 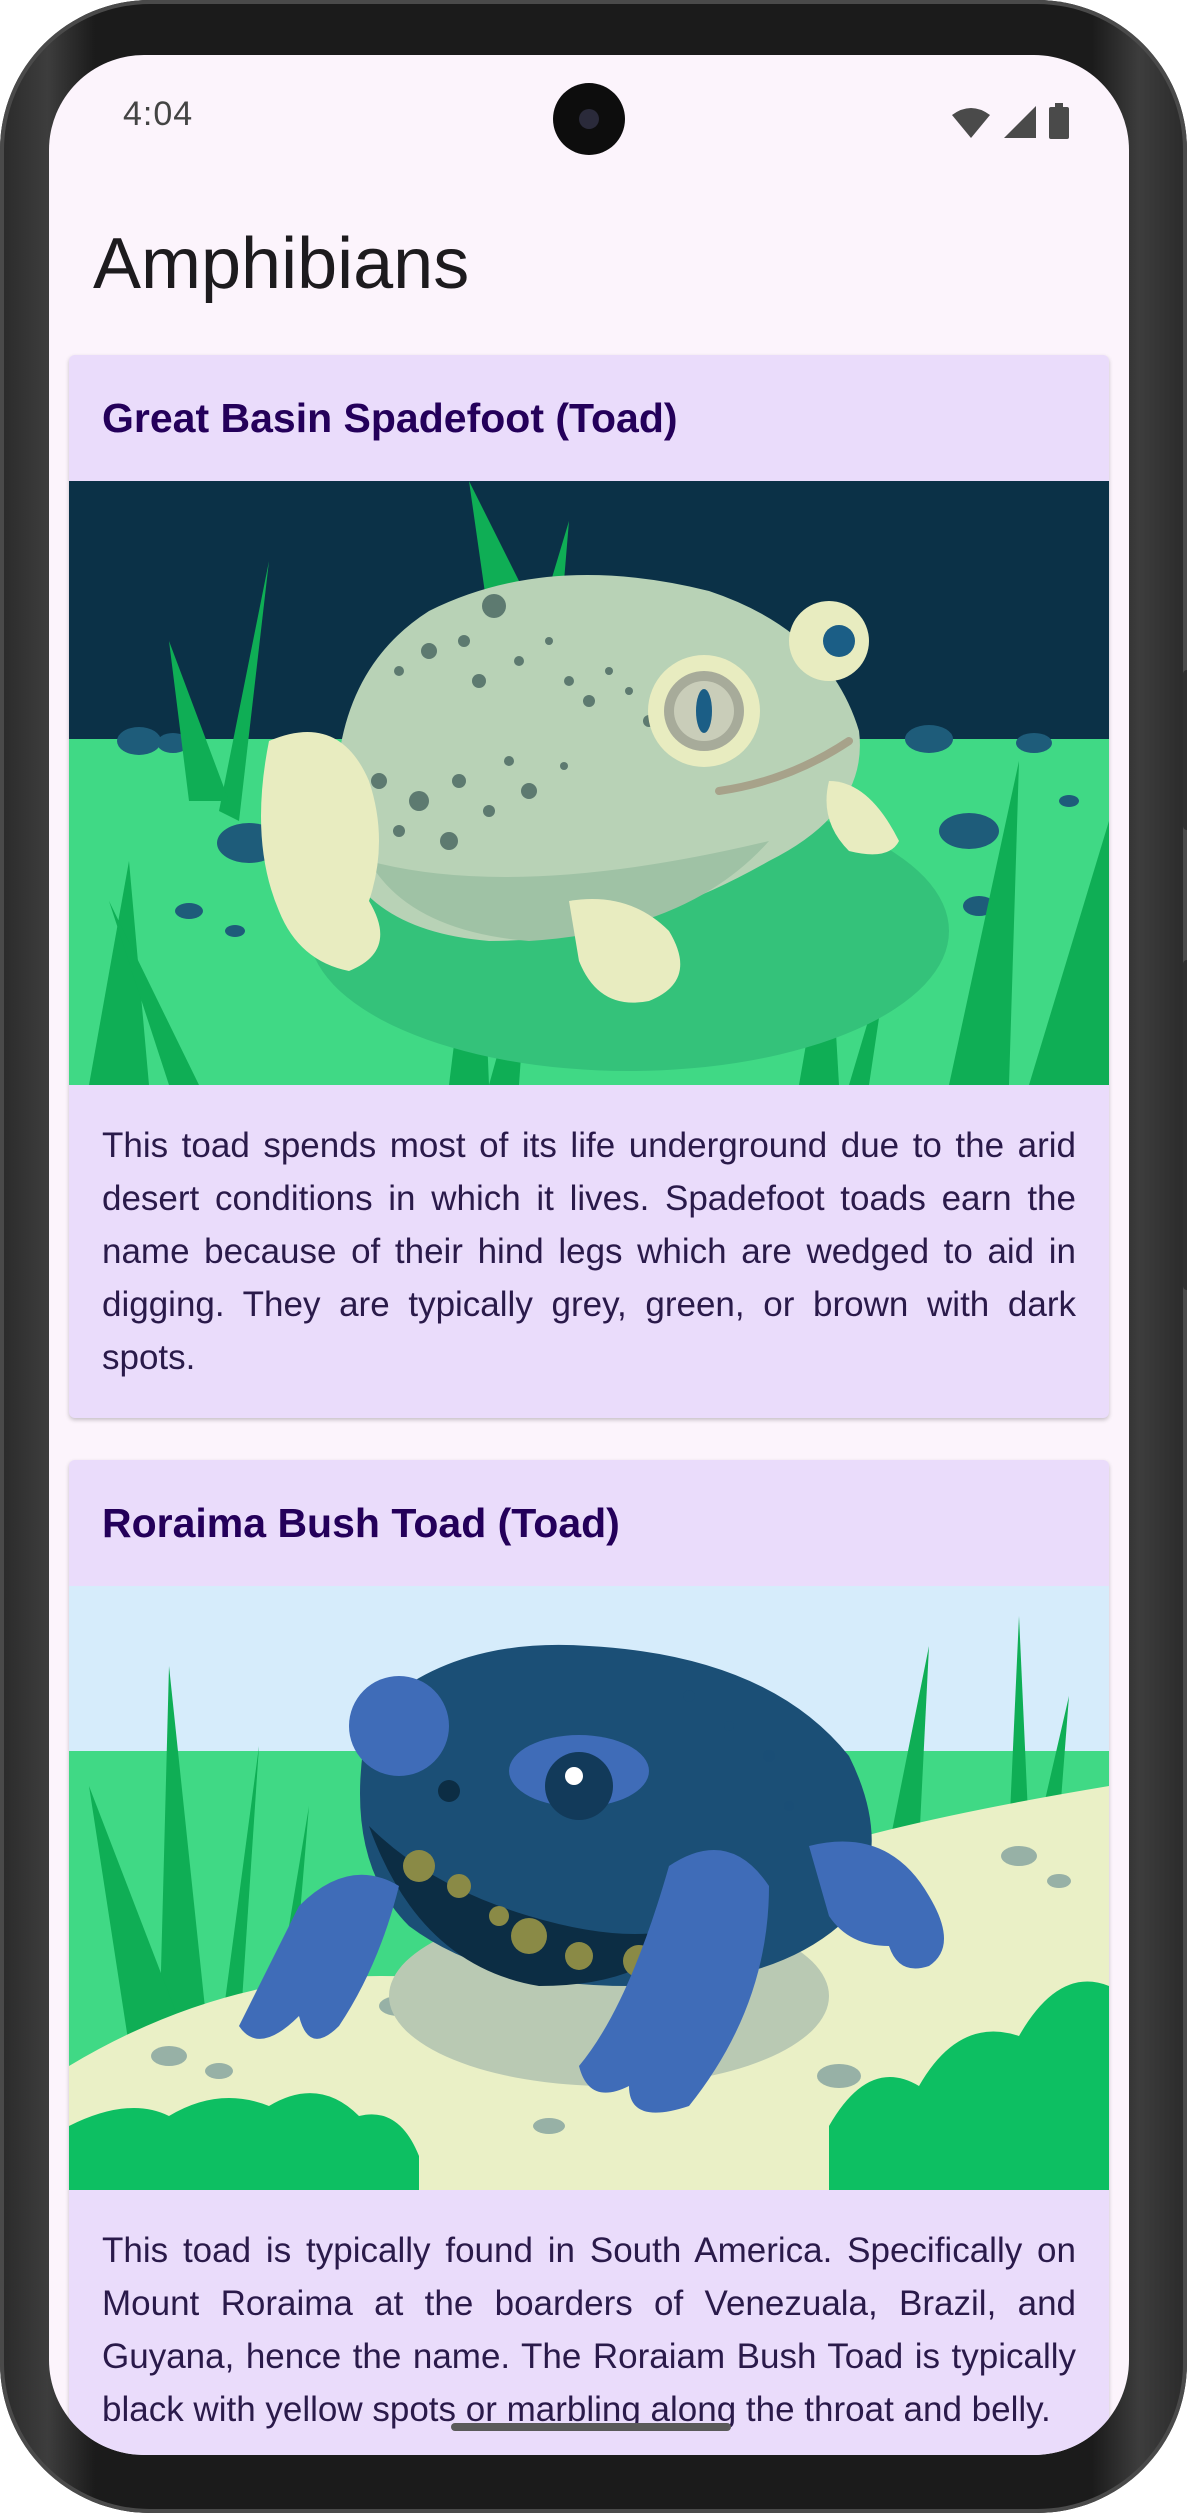 I want to click on status-icons, so click(x=1010, y=121).